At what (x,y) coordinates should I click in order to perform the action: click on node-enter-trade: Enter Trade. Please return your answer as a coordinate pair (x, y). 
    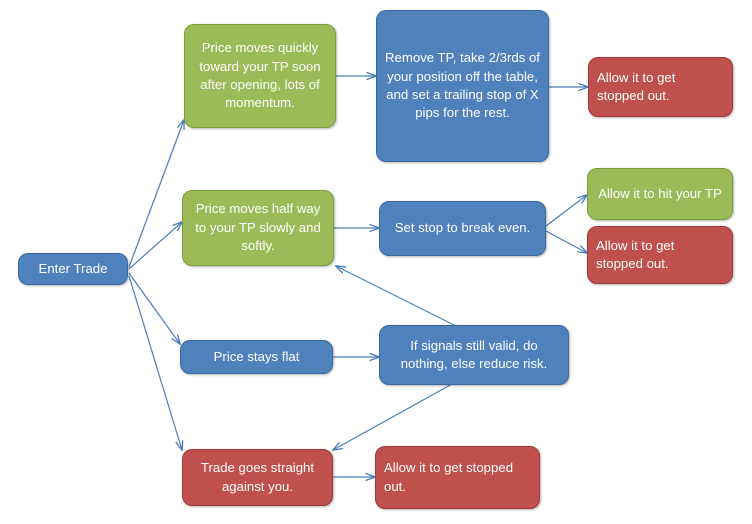
    Looking at the image, I should click on (73, 269).